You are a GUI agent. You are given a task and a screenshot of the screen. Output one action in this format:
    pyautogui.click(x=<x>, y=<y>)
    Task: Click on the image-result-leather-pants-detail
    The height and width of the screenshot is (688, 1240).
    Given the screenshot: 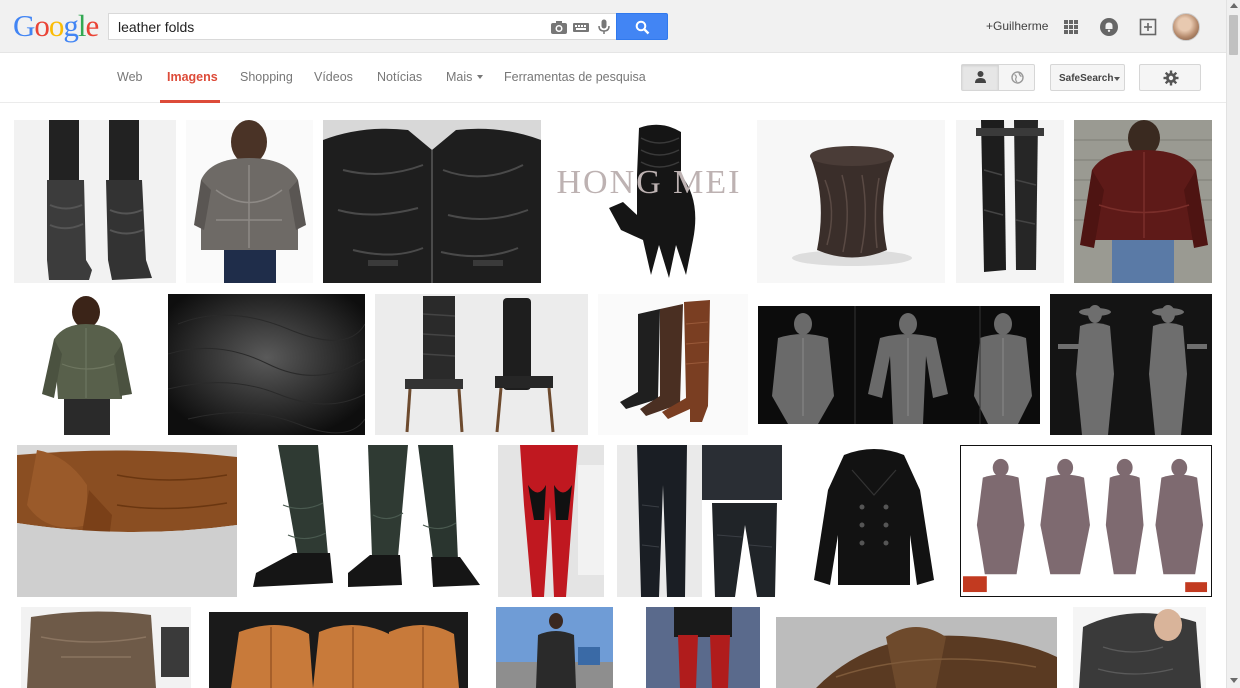 What is the action you would take?
    pyautogui.click(x=702, y=521)
    